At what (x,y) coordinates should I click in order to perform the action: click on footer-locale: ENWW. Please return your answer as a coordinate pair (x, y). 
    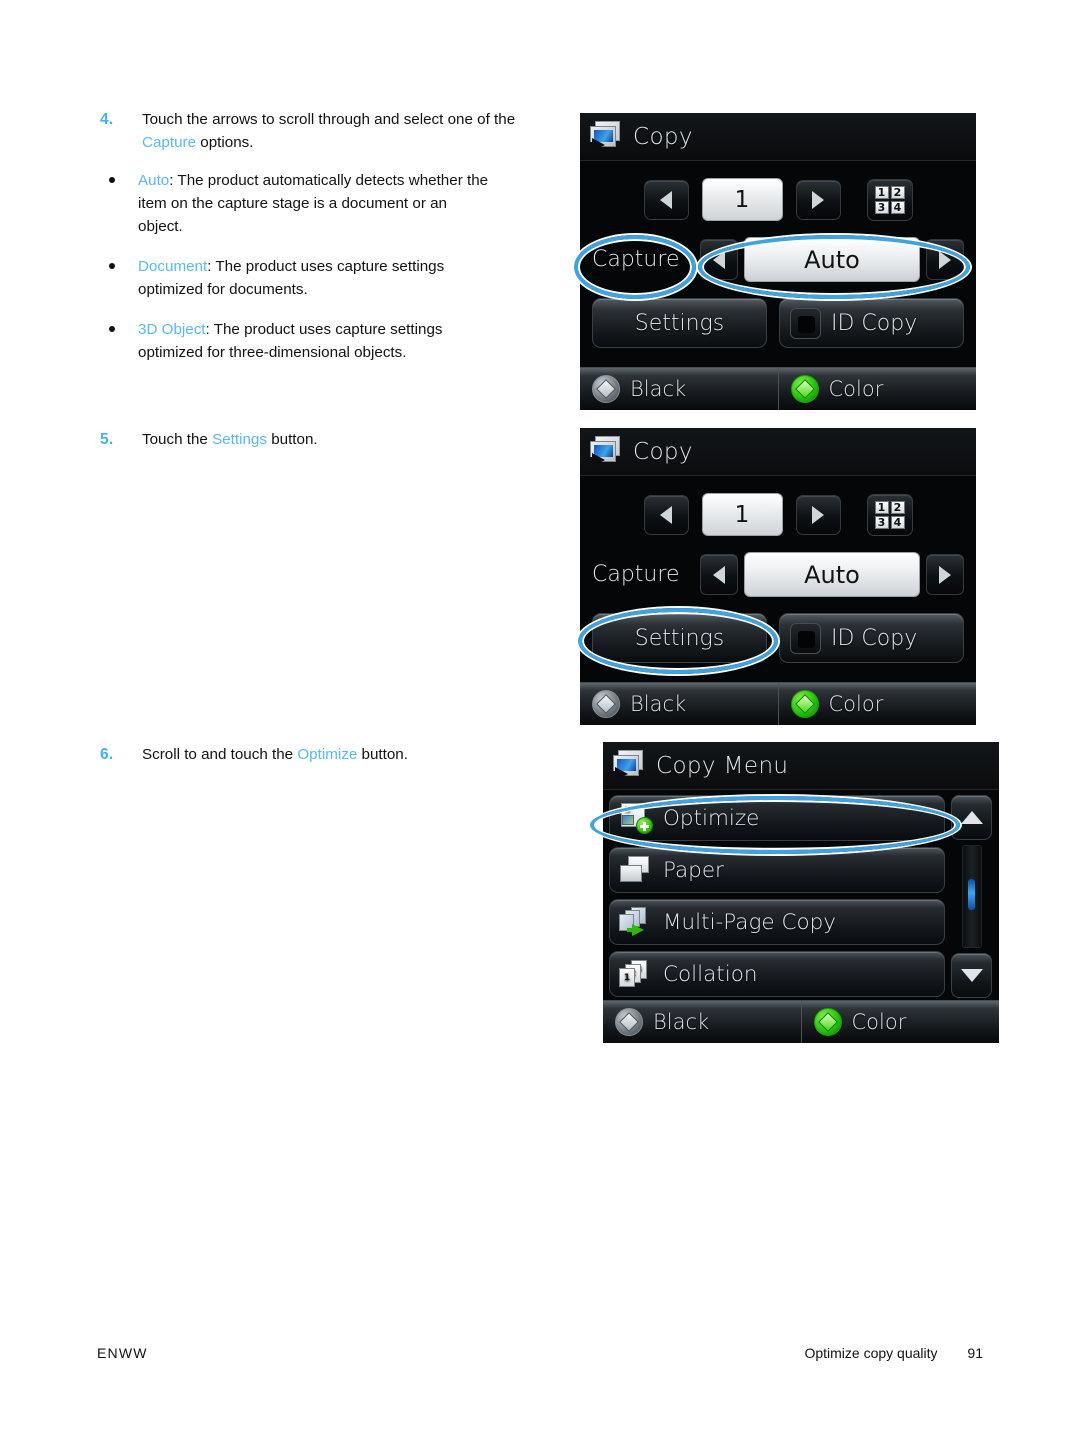
    Looking at the image, I should click on (122, 1353).